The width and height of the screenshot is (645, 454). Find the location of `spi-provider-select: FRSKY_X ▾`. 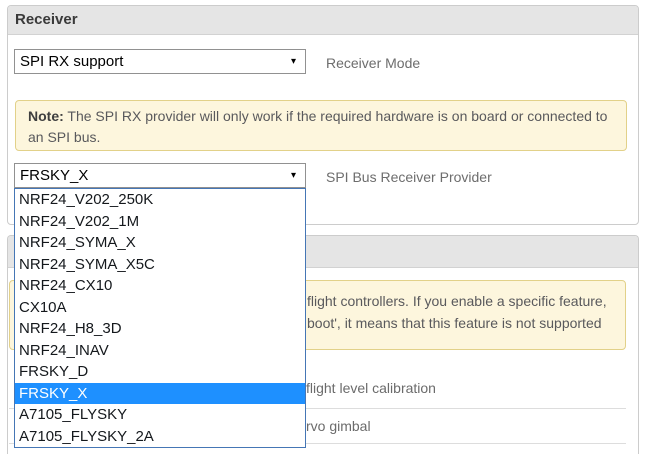

spi-provider-select: FRSKY_X ▾ is located at coordinates (160, 175).